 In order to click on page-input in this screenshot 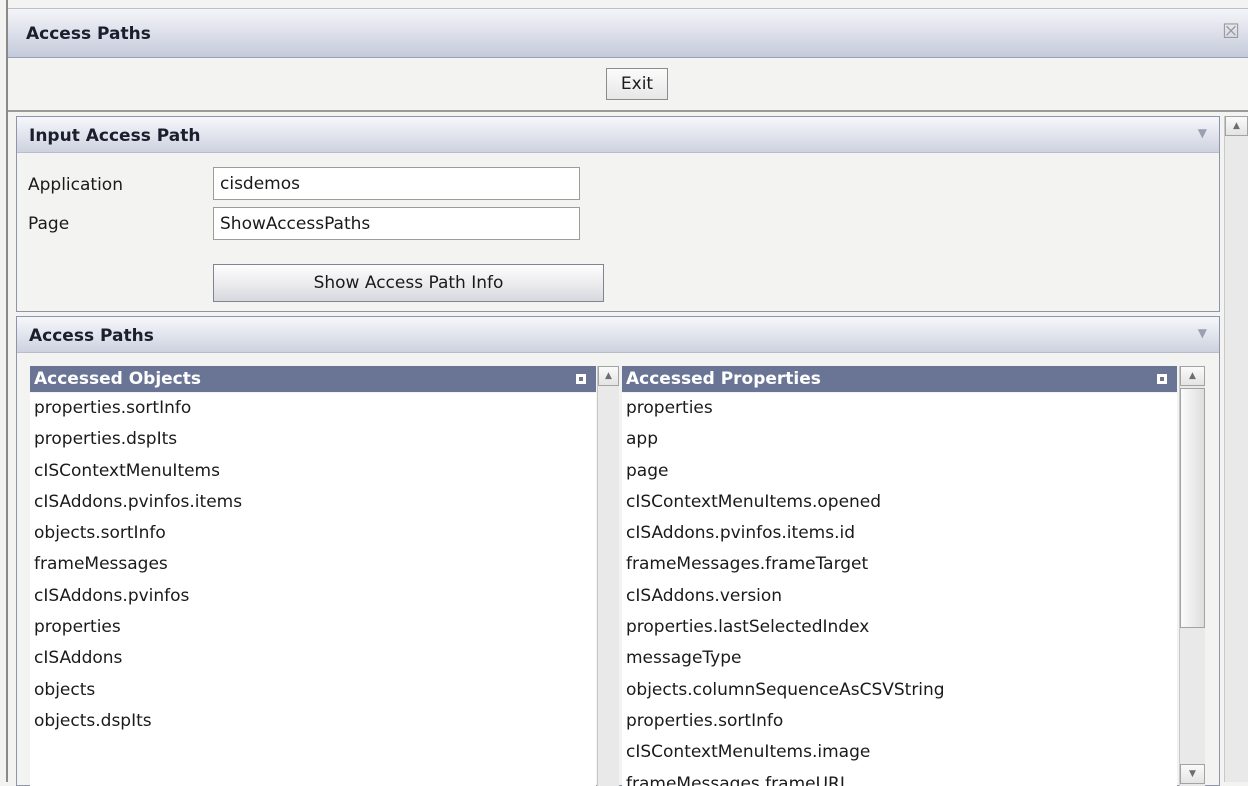, I will do `click(396, 223)`.